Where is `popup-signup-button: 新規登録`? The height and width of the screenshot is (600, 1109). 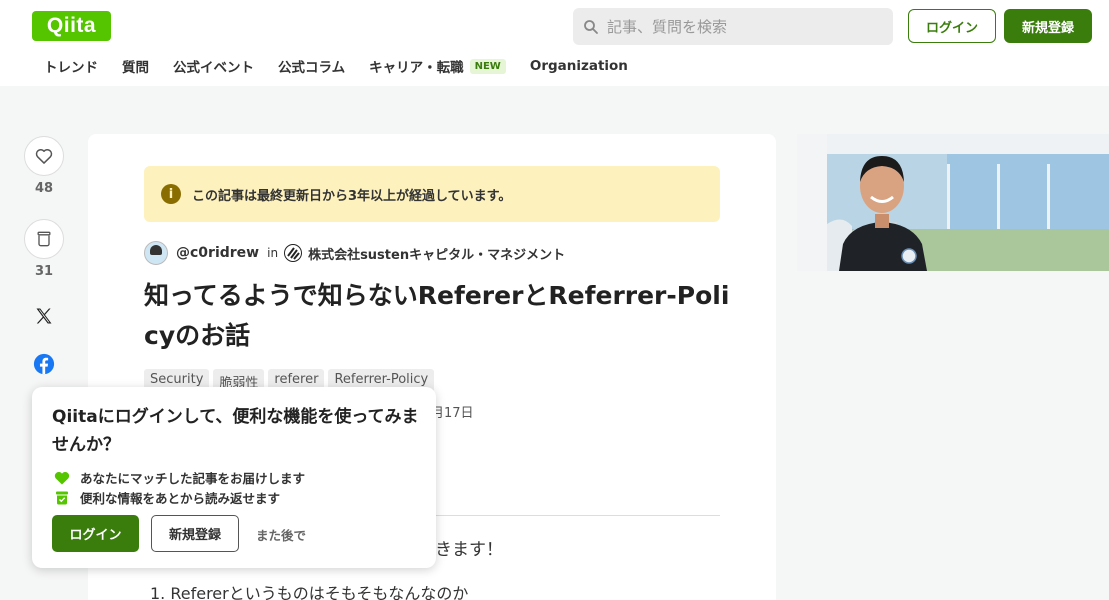 popup-signup-button: 新規登録 is located at coordinates (195, 533).